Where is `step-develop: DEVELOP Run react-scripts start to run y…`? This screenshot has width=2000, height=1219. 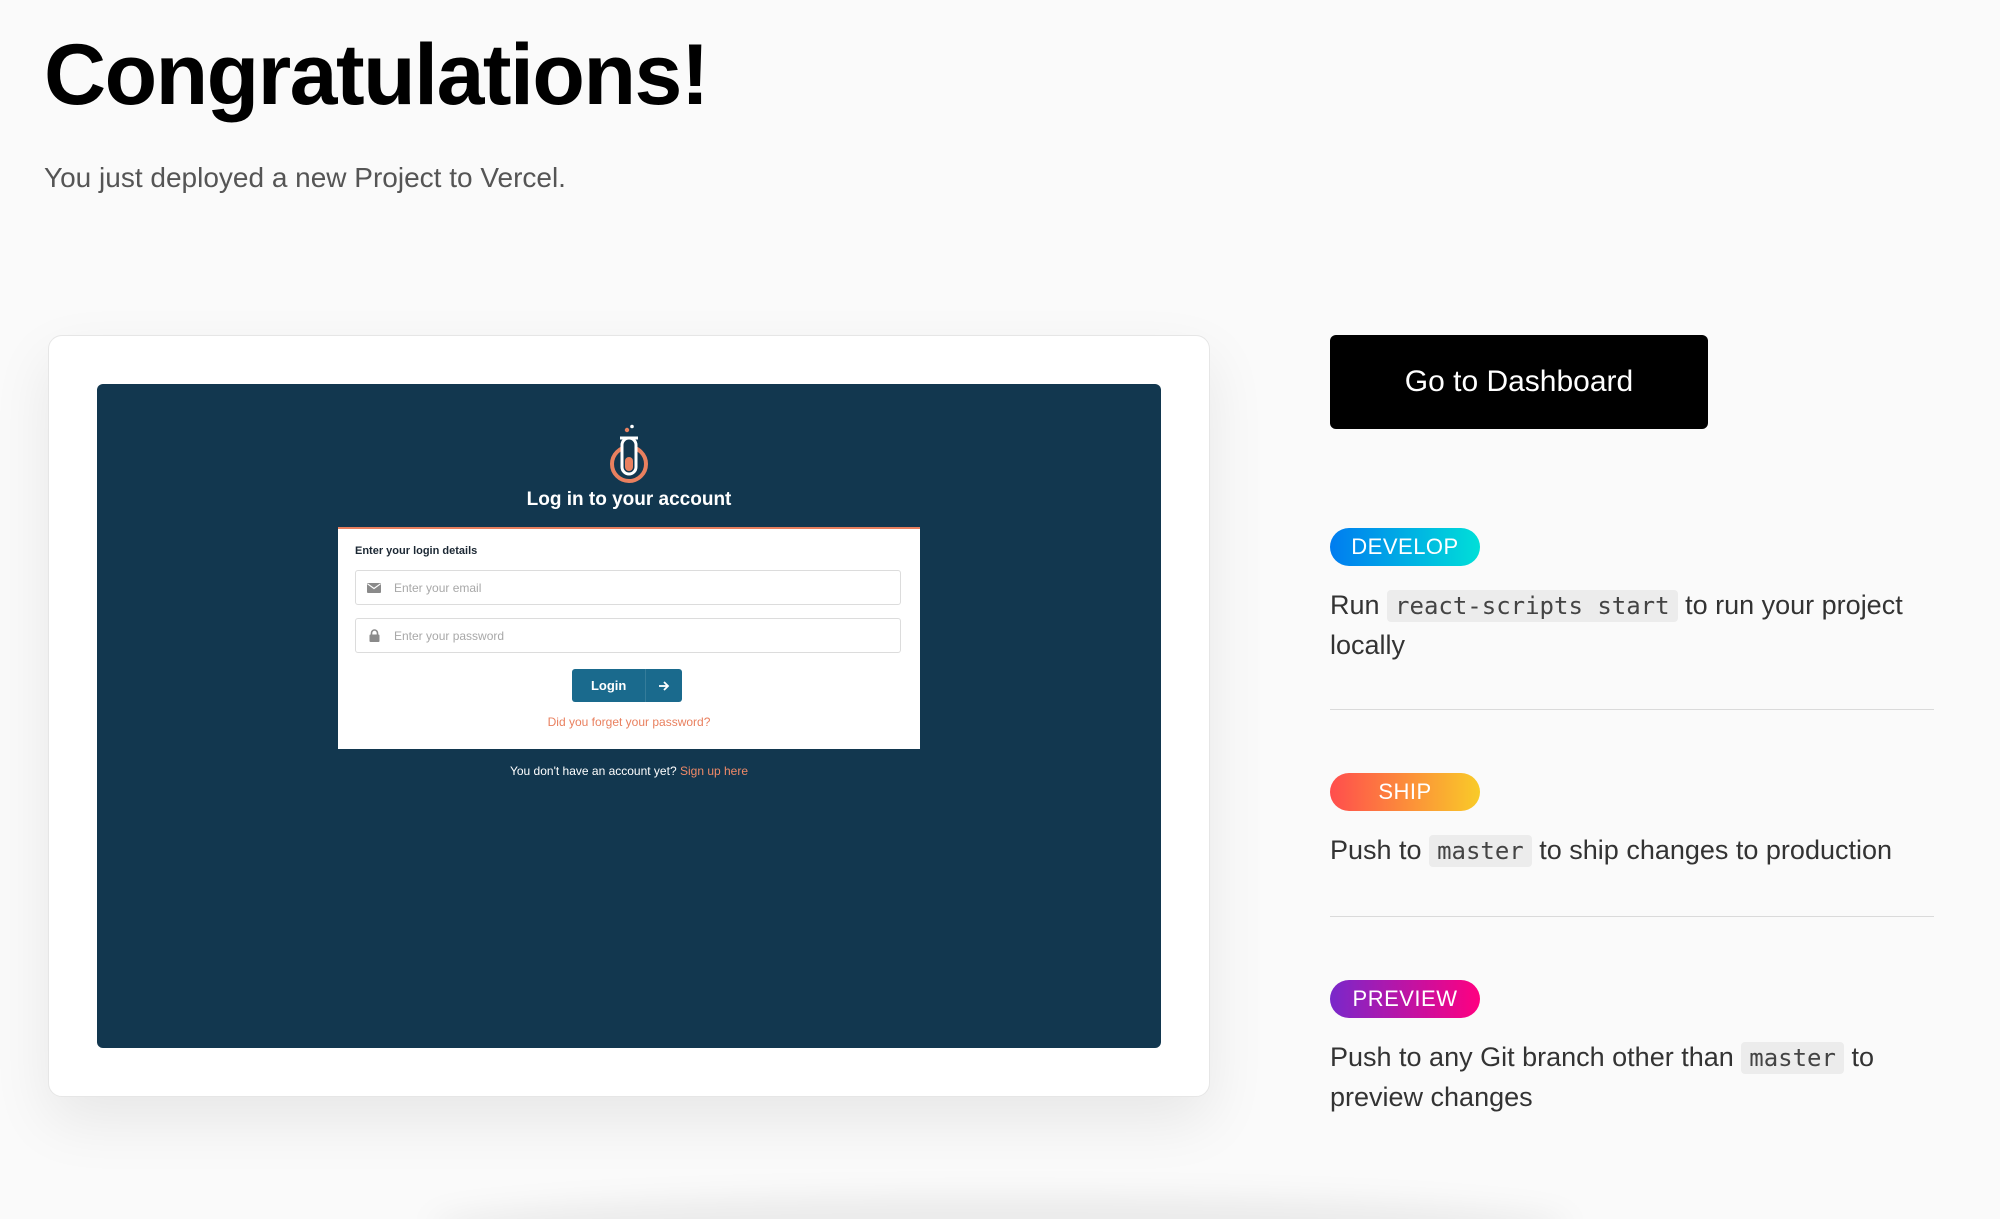
step-develop: DEVELOP Run react-scripts start to run y… is located at coordinates (1632, 596).